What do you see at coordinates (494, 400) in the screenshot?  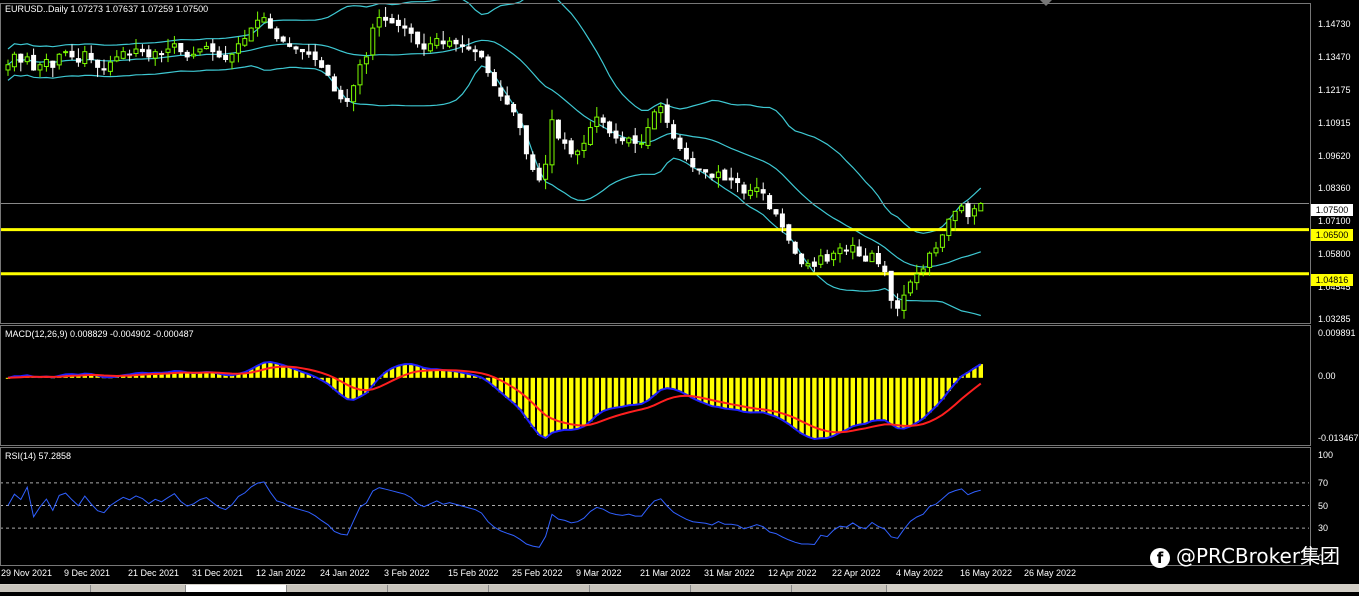 I see `macd-panel` at bounding box center [494, 400].